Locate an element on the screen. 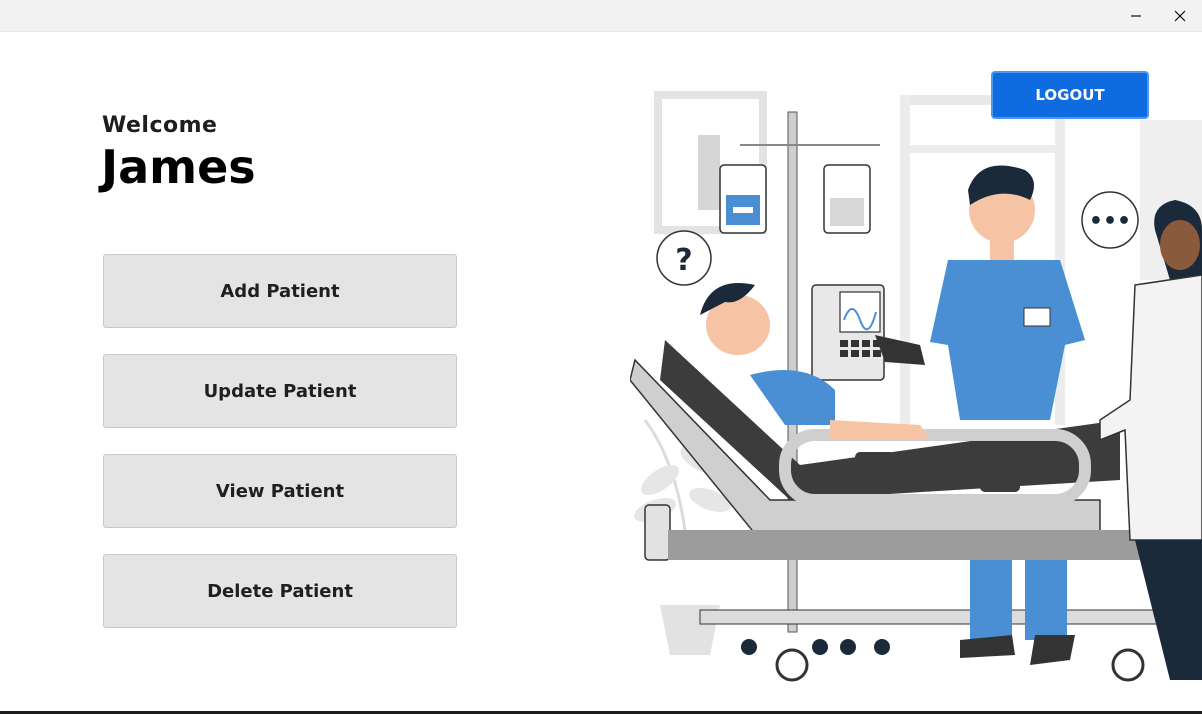 The width and height of the screenshot is (1202, 714). question-bubble-icon: ? is located at coordinates (684, 258).